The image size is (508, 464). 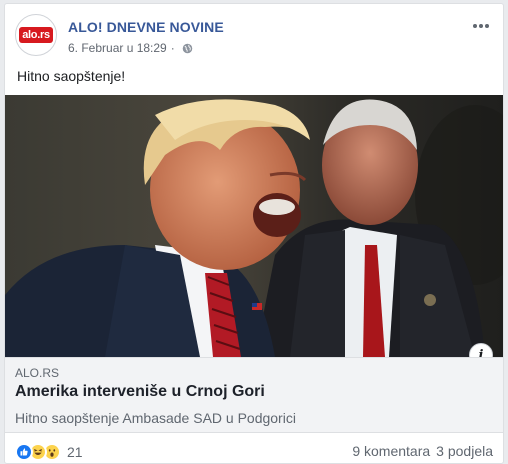 I want to click on page-name-link: ALO! DNEVNE NOVINE, so click(x=146, y=27).